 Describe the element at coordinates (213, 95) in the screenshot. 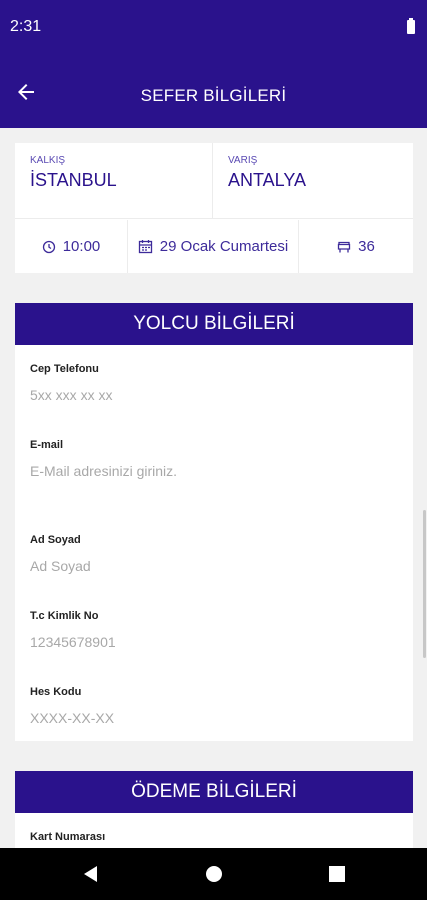

I see `page-title: SEFER BİLGİLERİ` at that location.